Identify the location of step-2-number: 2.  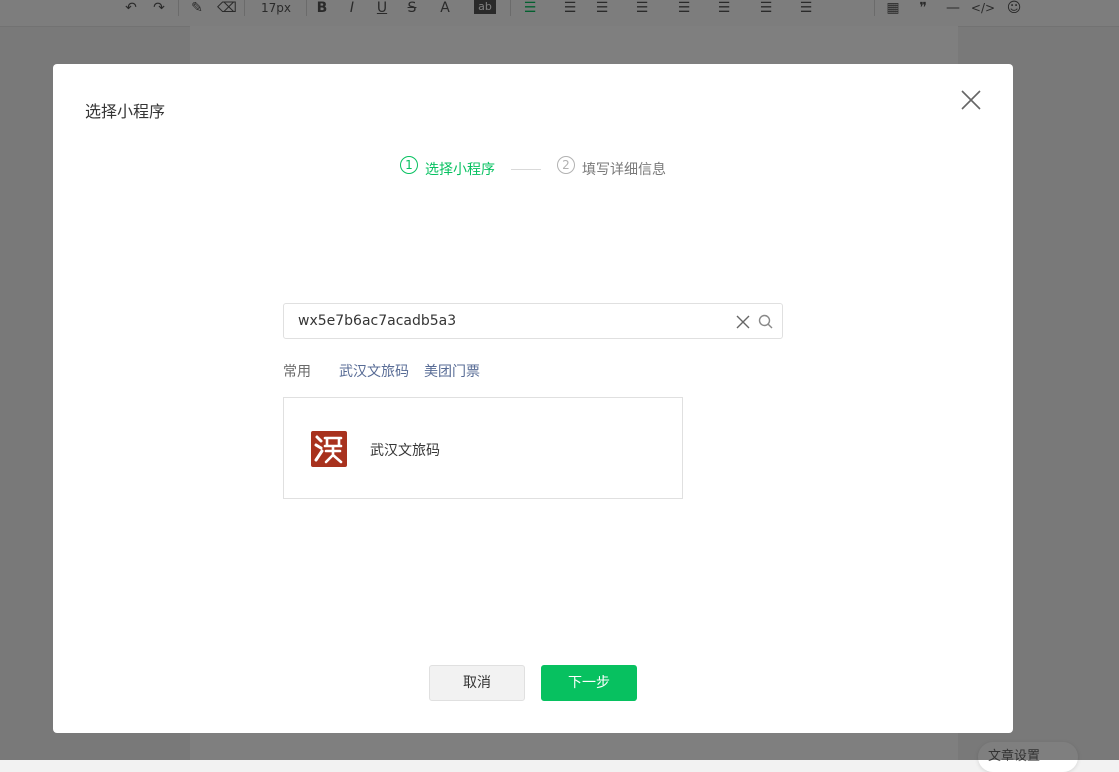
(566, 165).